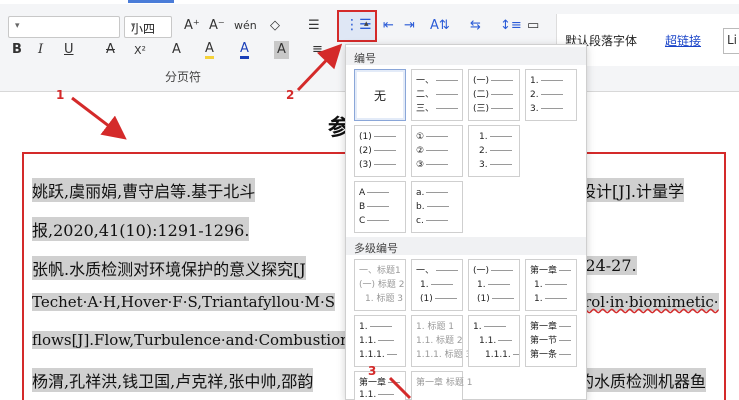 This screenshot has height=400, width=739. Describe the element at coordinates (60, 95) in the screenshot. I see `annotation-number-1: 1` at that location.